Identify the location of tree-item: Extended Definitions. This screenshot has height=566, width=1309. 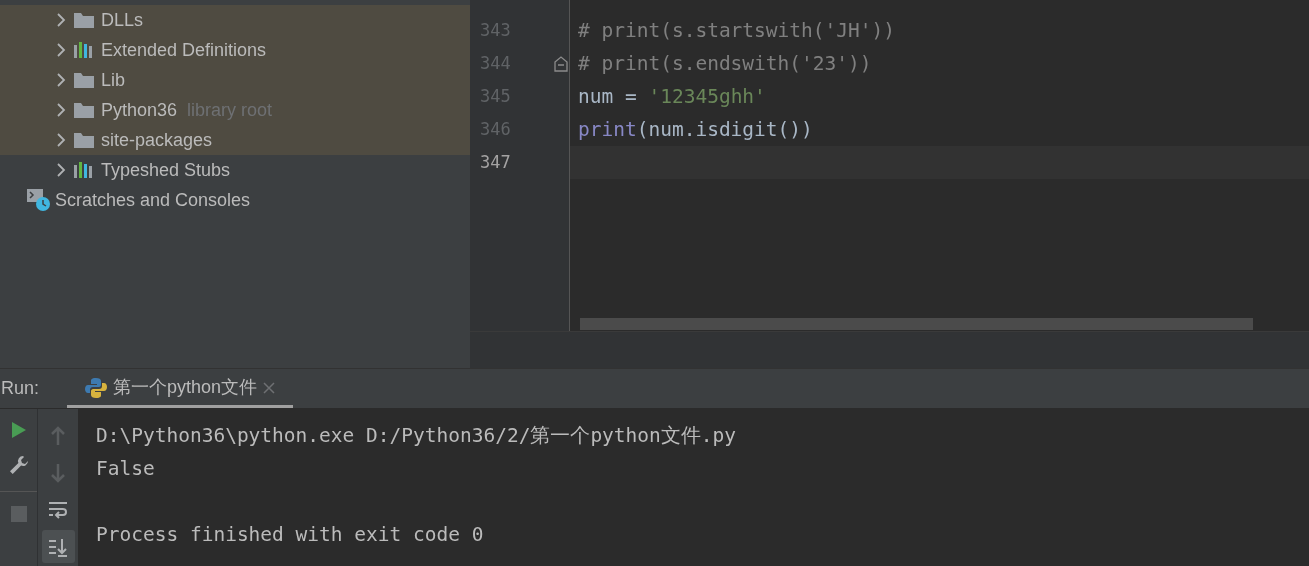
(235, 50).